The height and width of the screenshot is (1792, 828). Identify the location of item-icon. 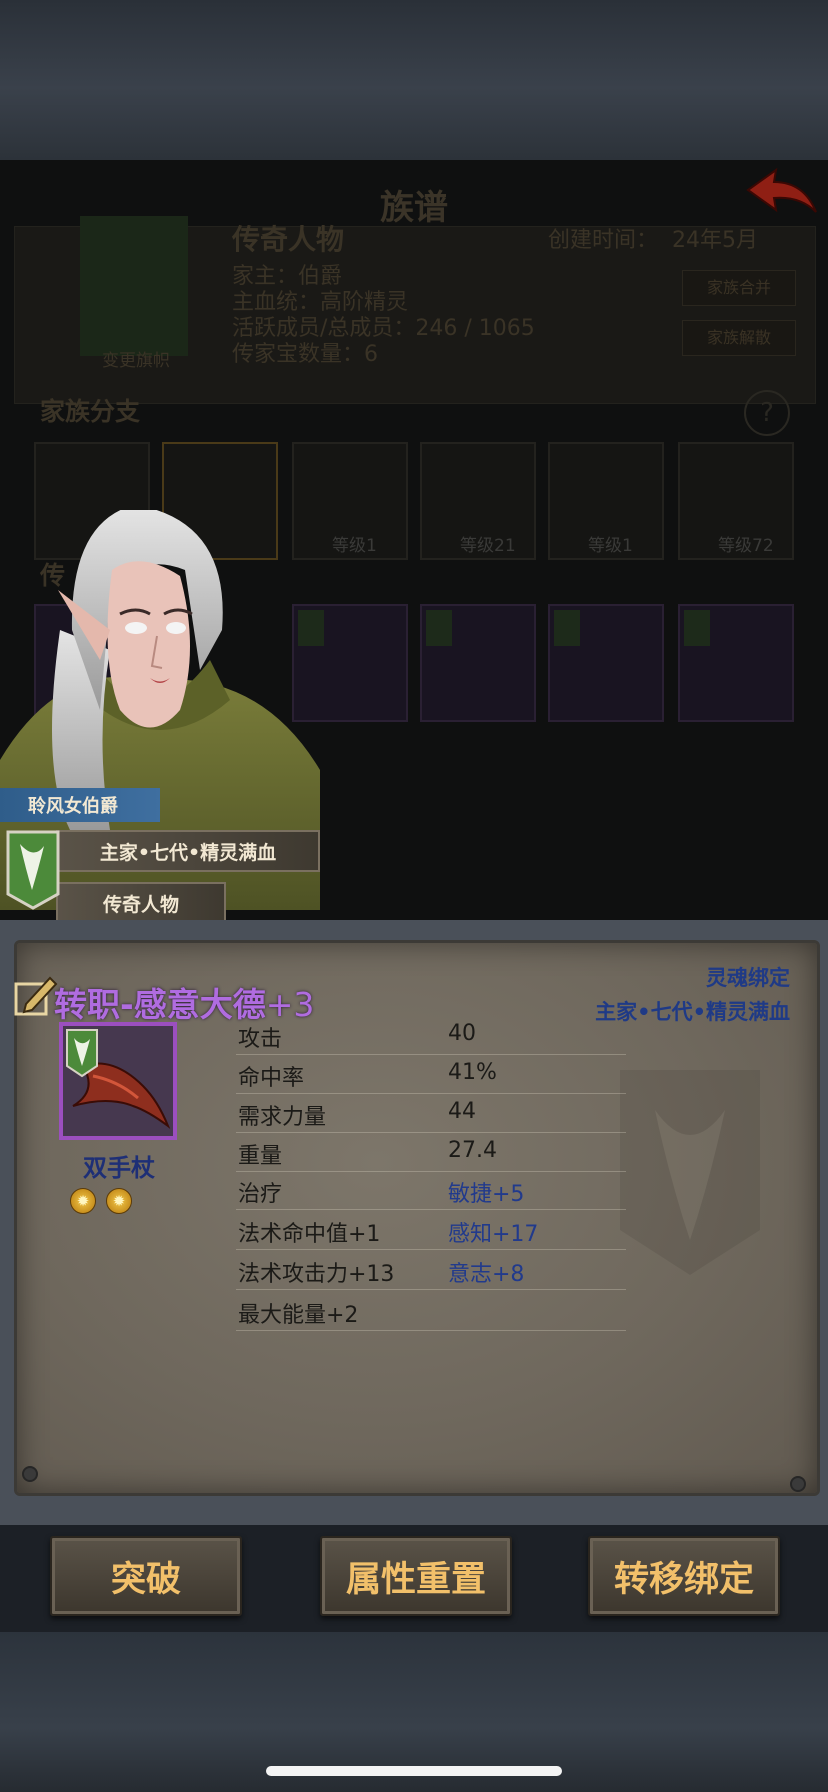
(118, 1081).